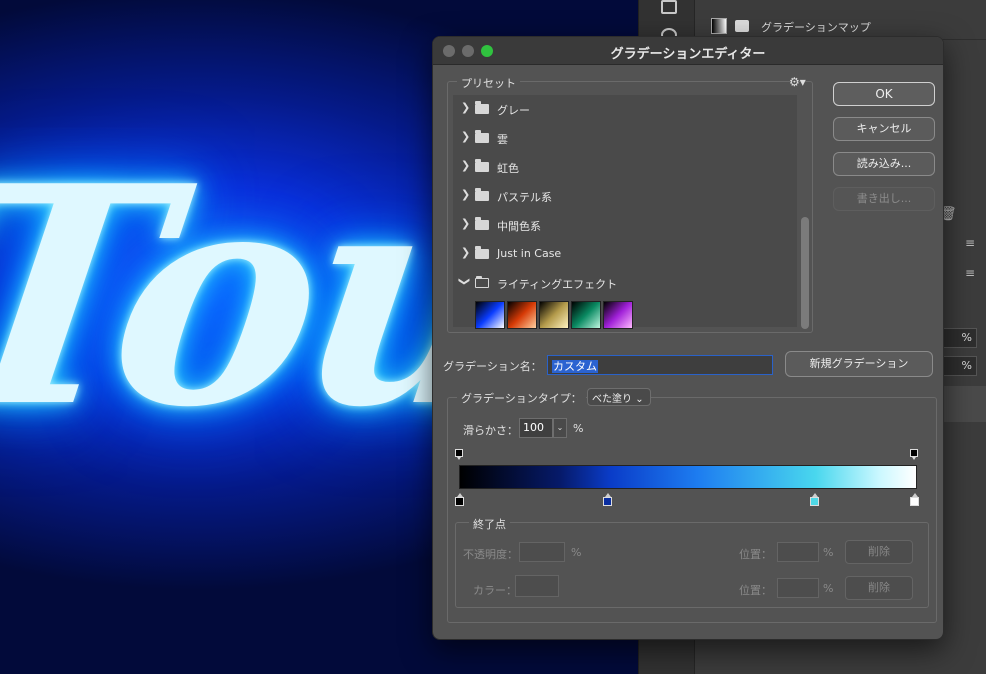  I want to click on presets-label: プリセット, so click(488, 83).